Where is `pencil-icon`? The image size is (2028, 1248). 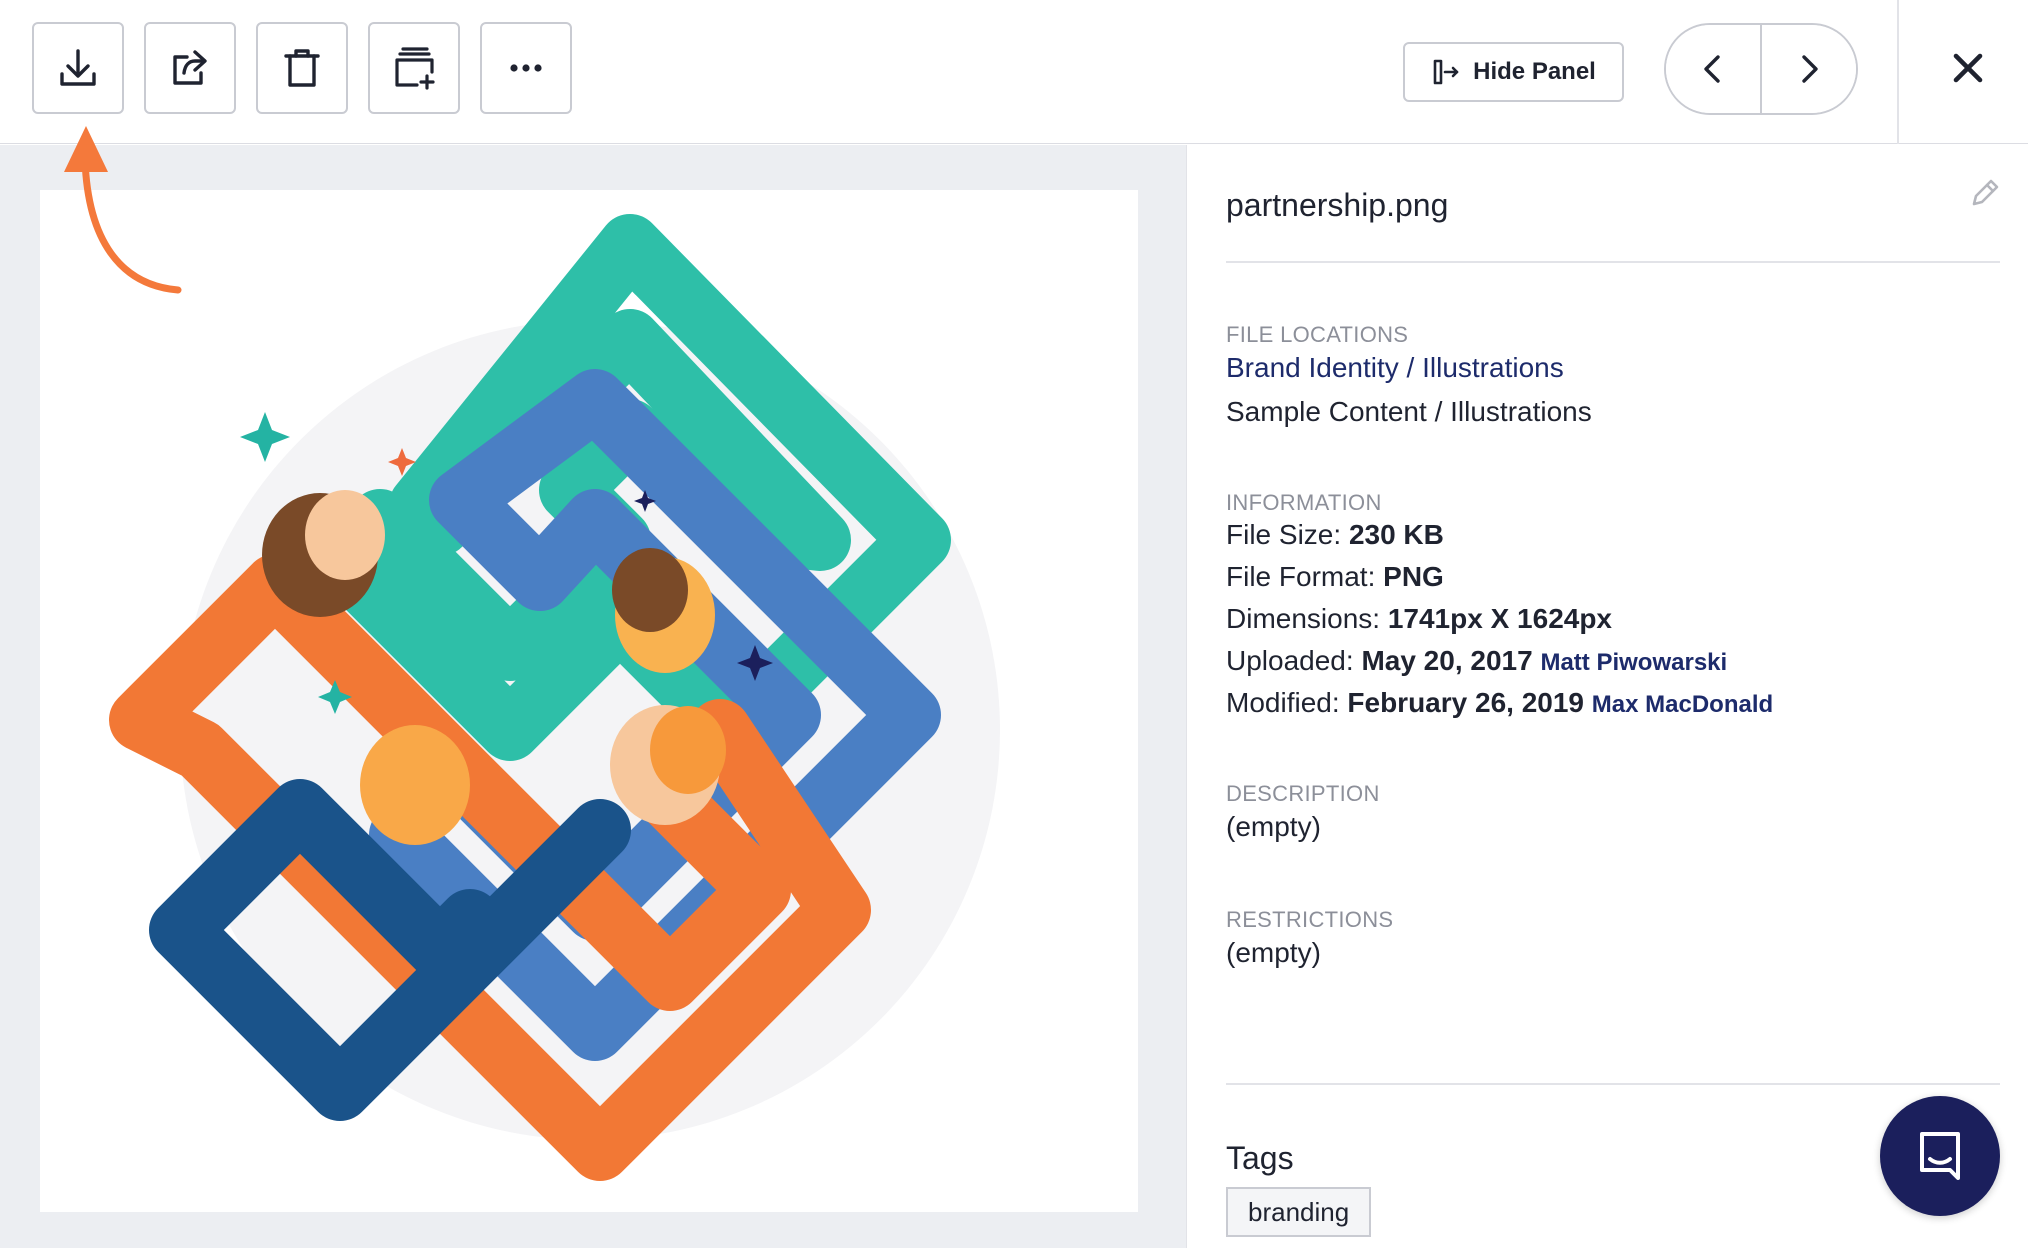
pencil-icon is located at coordinates (1985, 193).